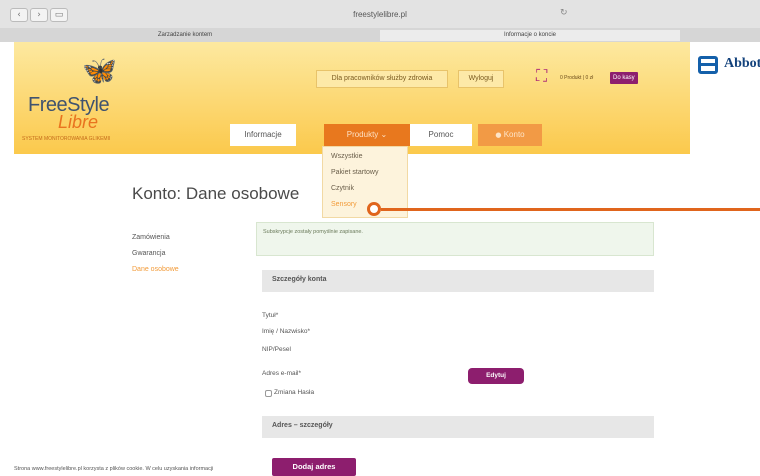 Image resolution: width=760 pixels, height=476 pixels. What do you see at coordinates (270, 315) in the screenshot?
I see `field-title-label: Tytuł*` at bounding box center [270, 315].